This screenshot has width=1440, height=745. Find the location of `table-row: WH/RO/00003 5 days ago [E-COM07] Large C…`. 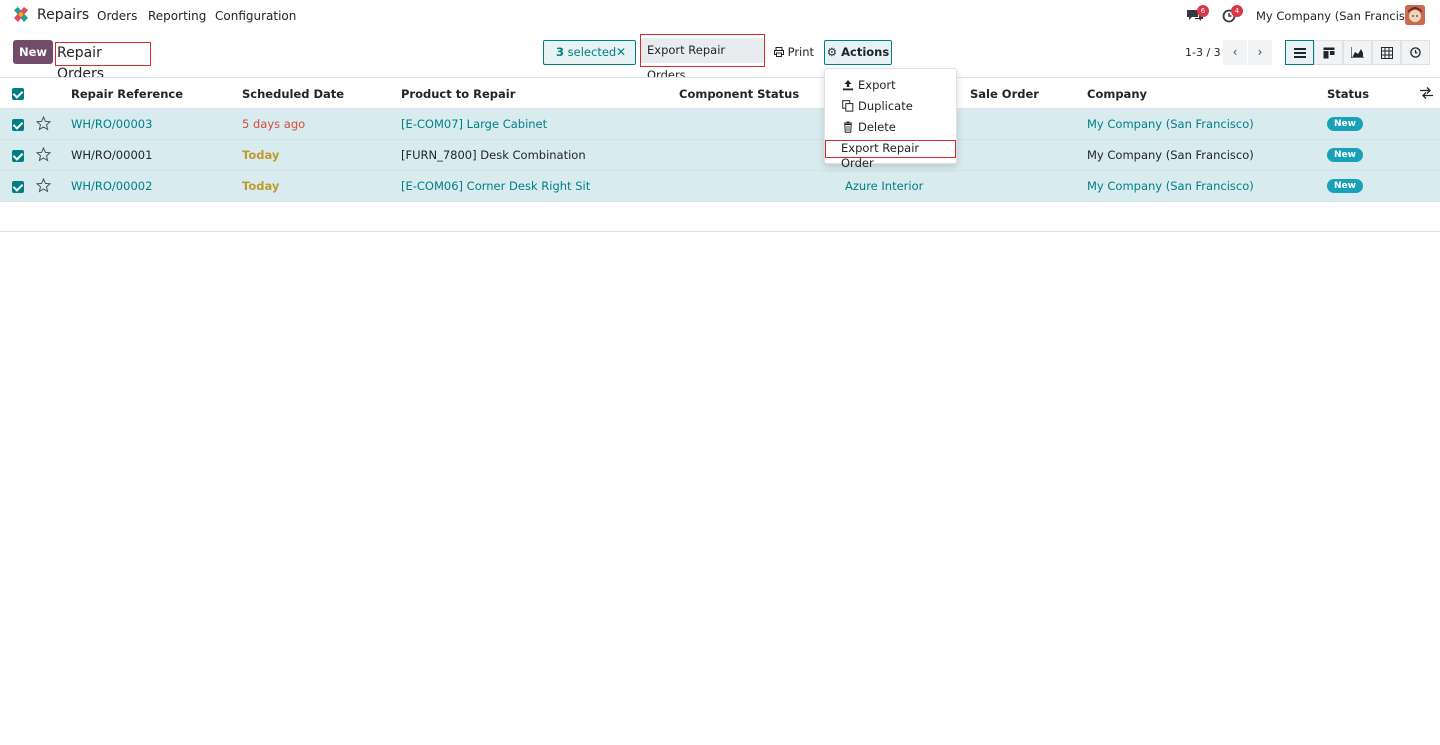

table-row: WH/RO/00003 5 days ago [E-COM07] Large C… is located at coordinates (720, 124).